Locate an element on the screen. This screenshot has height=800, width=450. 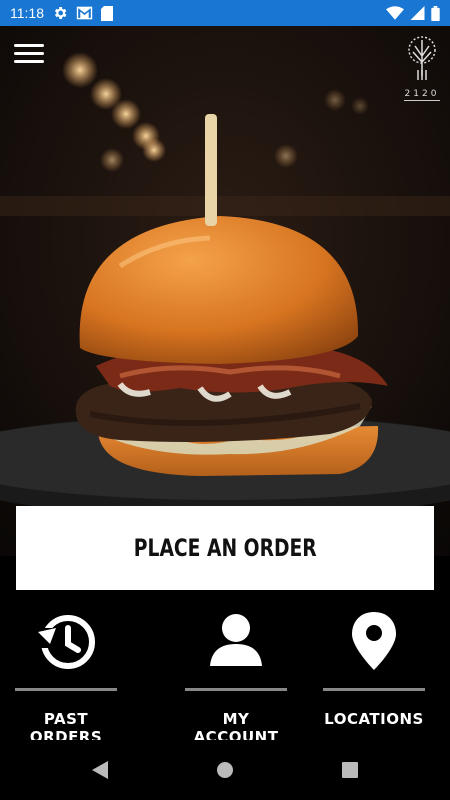
sd-card-icon is located at coordinates (107, 13).